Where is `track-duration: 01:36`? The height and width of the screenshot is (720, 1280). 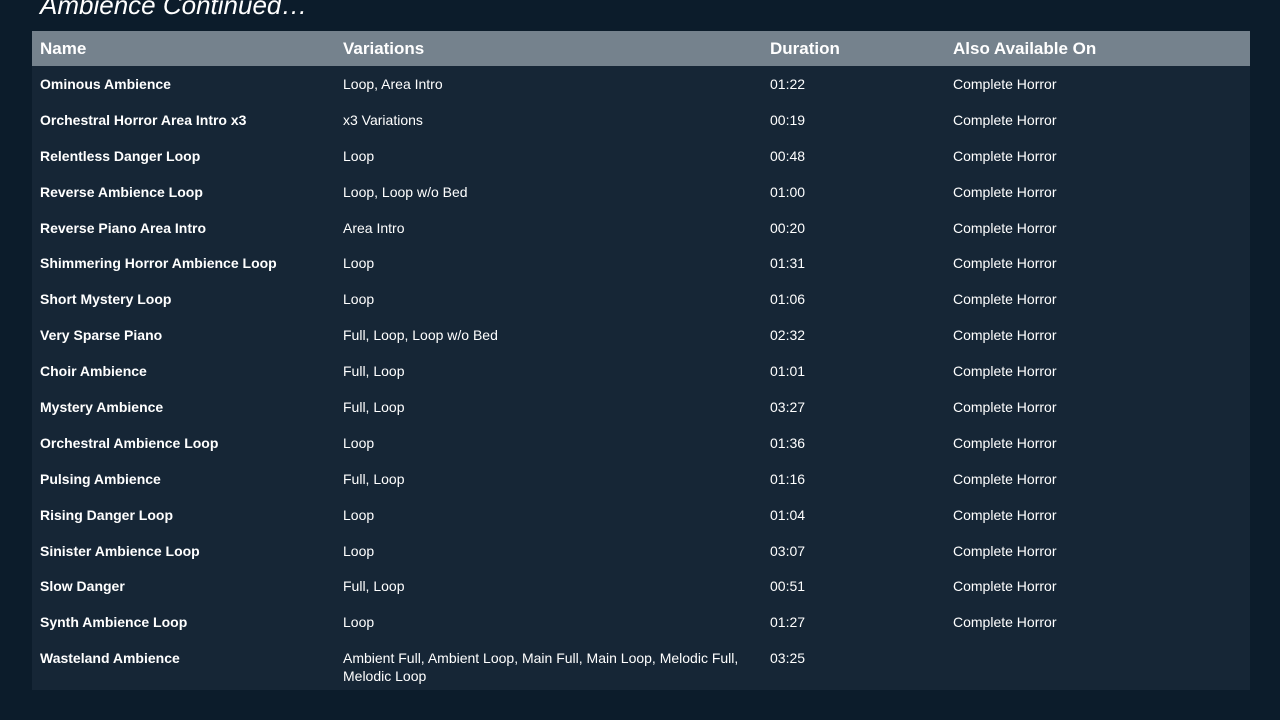 track-duration: 01:36 is located at coordinates (788, 442).